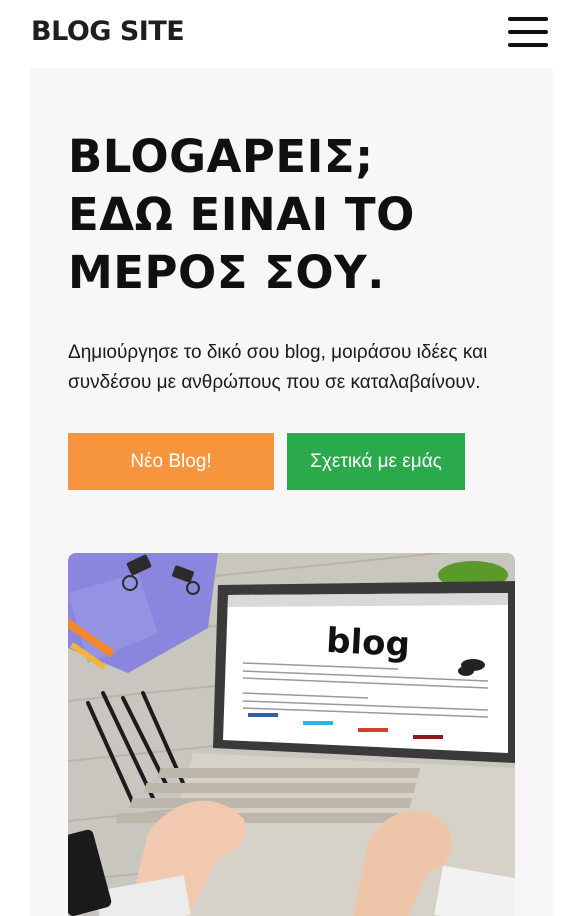 This screenshot has height=916, width=582. What do you see at coordinates (241, 214) in the screenshot?
I see `hero-title-line: ΕΔΩ ΕΙΝΑΙ ΤΟ` at bounding box center [241, 214].